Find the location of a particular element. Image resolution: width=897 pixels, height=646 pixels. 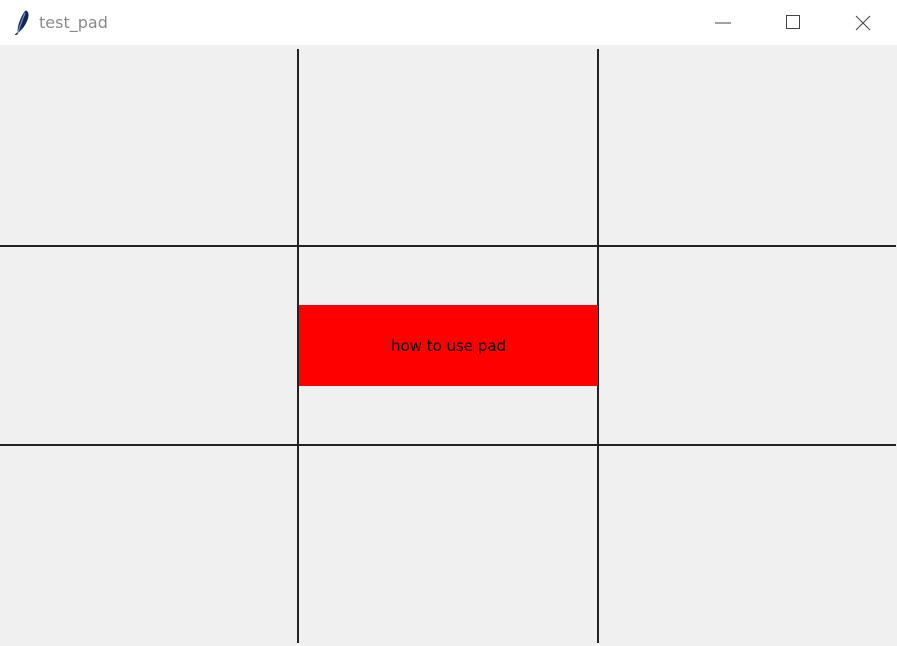

close-button is located at coordinates (863, 22).